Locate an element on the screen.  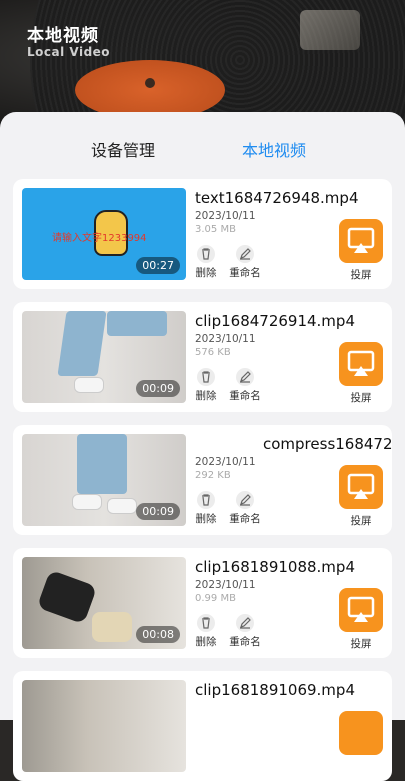
video-size: 576 KB is located at coordinates (213, 352).